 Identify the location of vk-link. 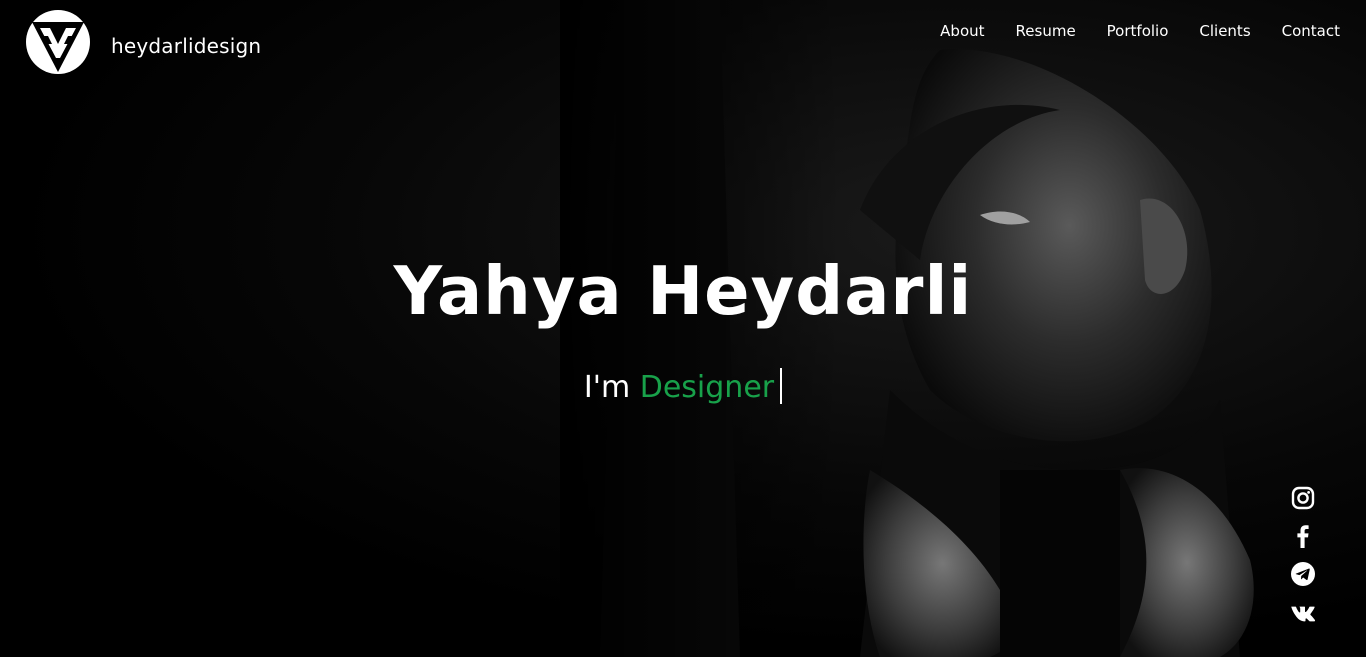
(1303, 612).